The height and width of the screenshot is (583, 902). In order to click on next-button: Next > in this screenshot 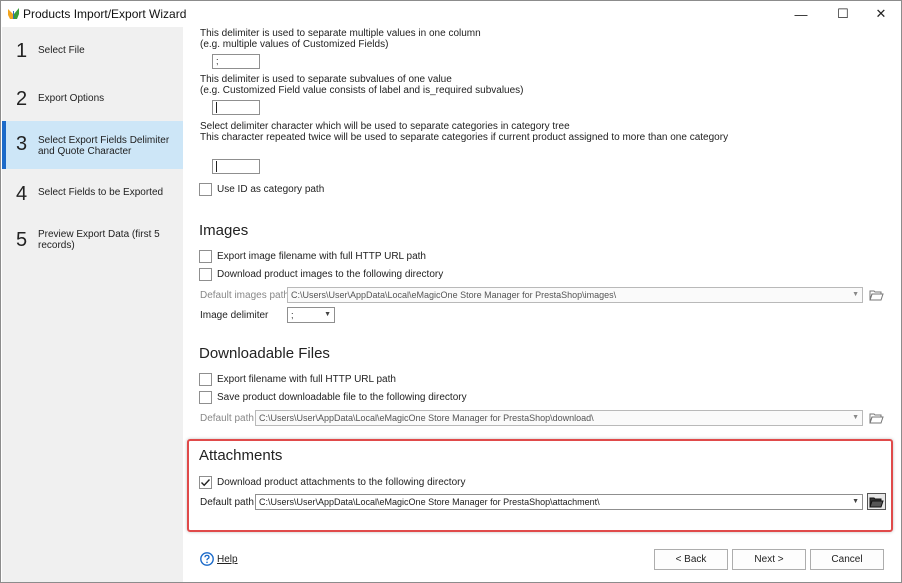, I will do `click(769, 559)`.